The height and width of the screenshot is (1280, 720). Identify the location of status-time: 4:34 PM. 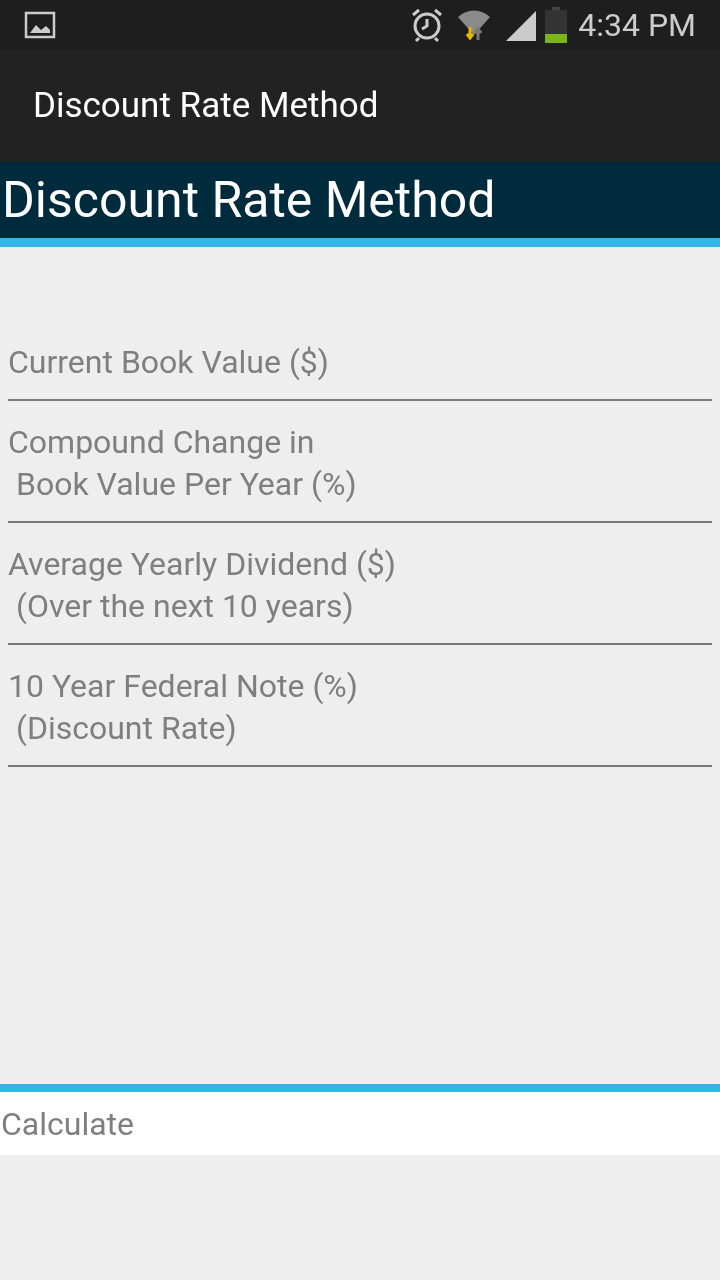
(637, 25).